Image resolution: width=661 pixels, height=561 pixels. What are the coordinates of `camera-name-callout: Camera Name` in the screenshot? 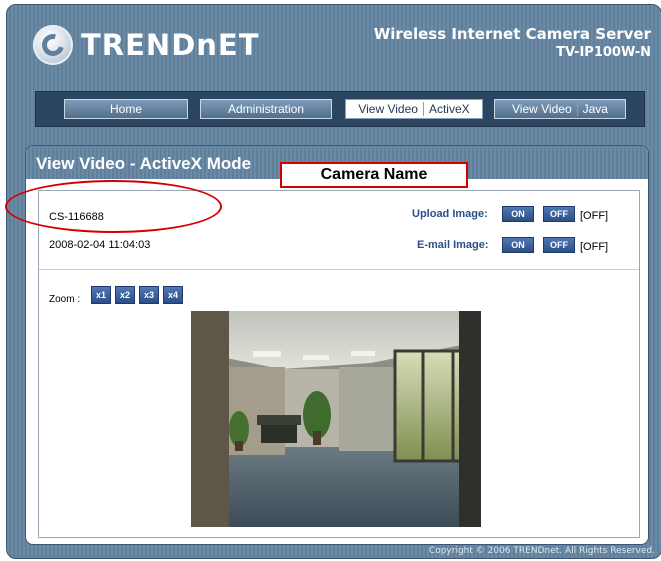 It's located at (374, 175).